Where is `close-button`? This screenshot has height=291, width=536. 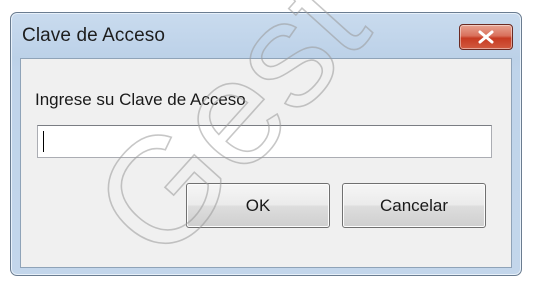
close-button is located at coordinates (486, 37).